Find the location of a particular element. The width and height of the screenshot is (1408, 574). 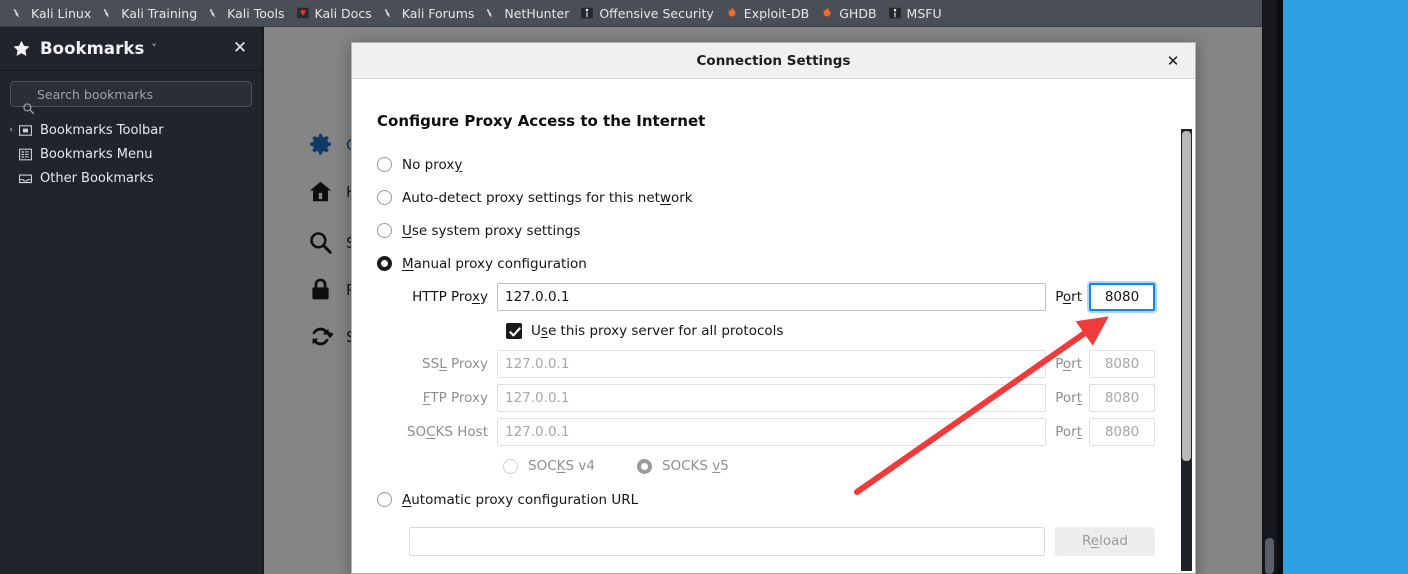

bookmark-item-6: Offensive Security is located at coordinates (648, 13).